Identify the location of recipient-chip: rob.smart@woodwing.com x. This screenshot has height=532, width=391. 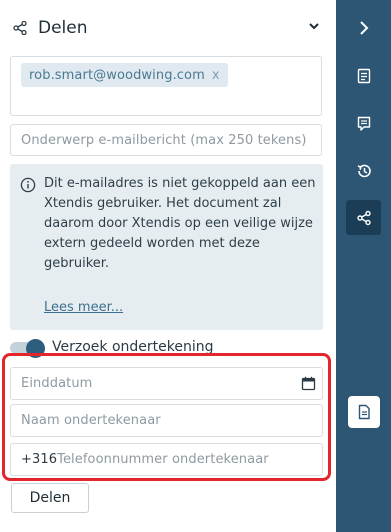
(124, 75).